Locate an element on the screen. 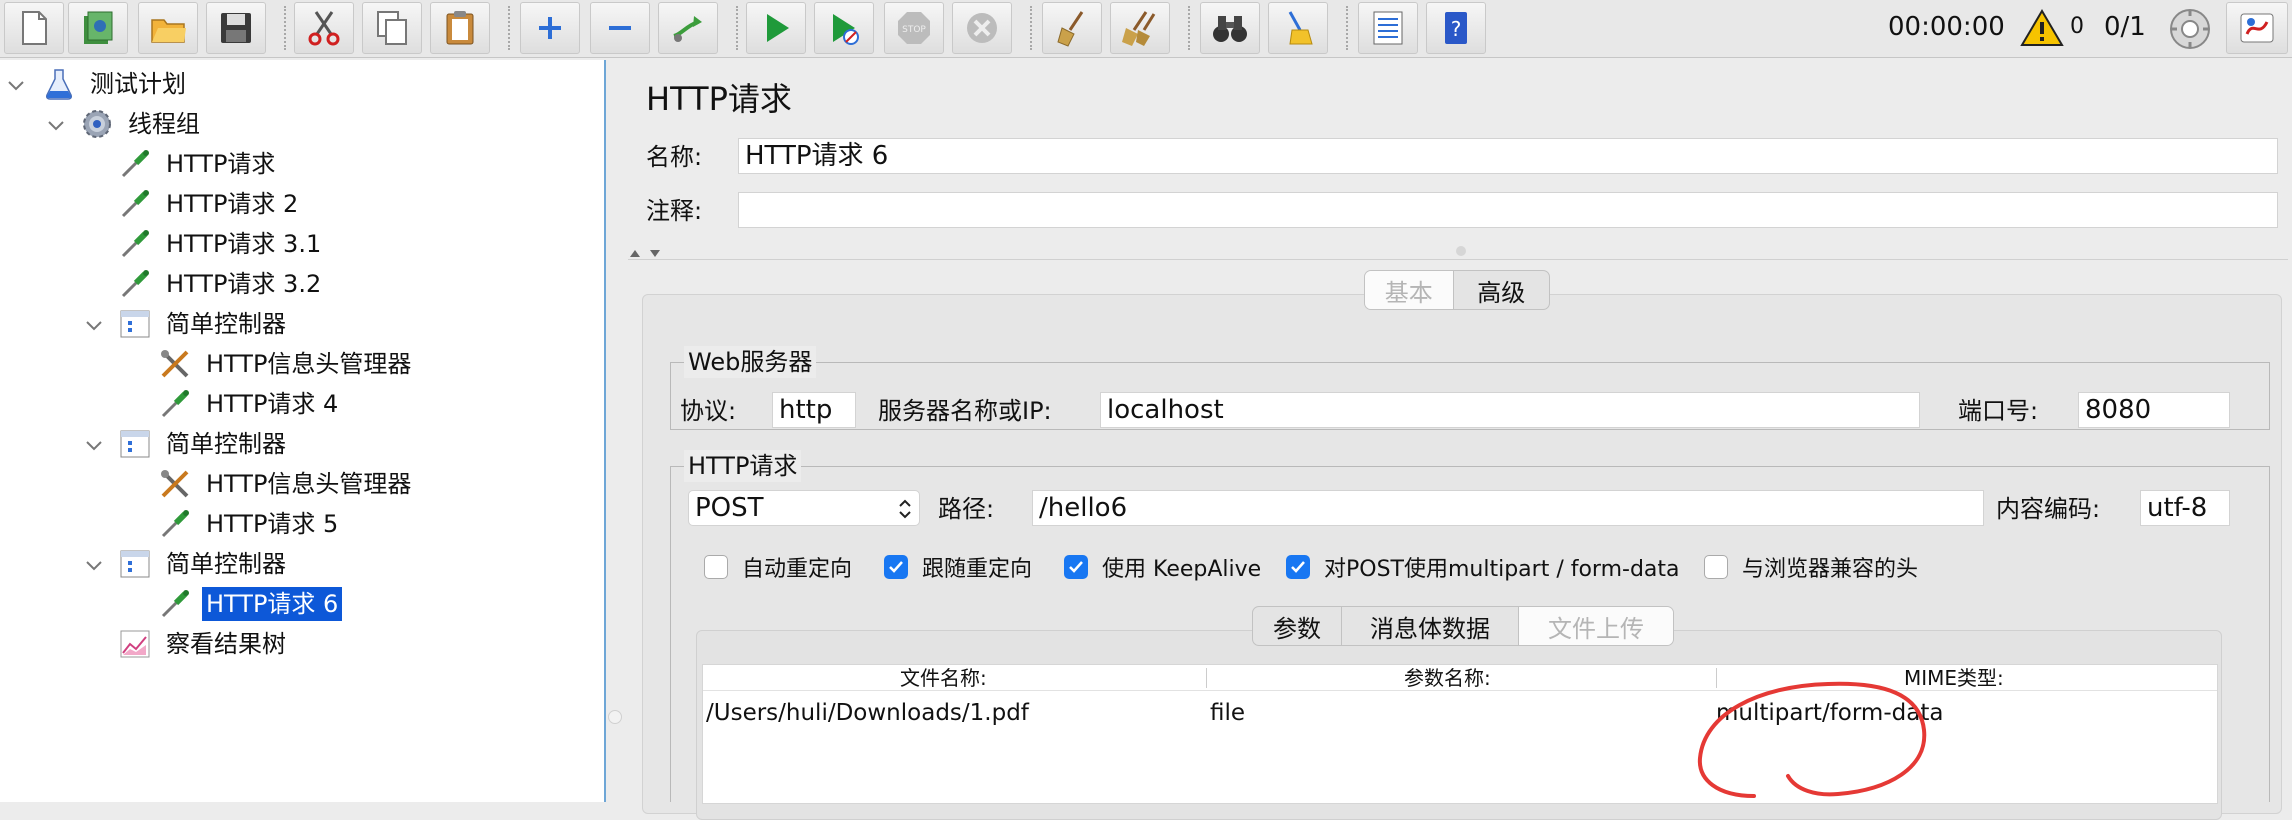 The width and height of the screenshot is (2292, 820). start-button is located at coordinates (776, 28).